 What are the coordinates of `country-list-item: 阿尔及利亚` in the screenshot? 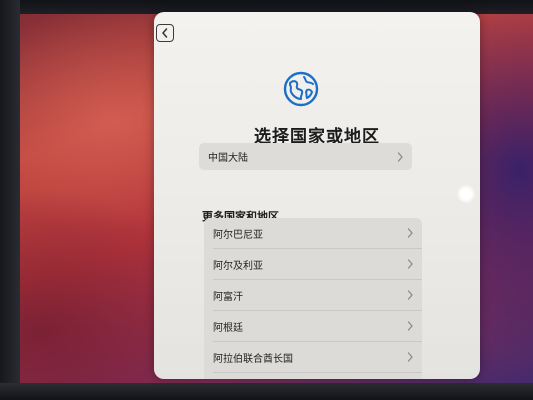 It's located at (313, 264).